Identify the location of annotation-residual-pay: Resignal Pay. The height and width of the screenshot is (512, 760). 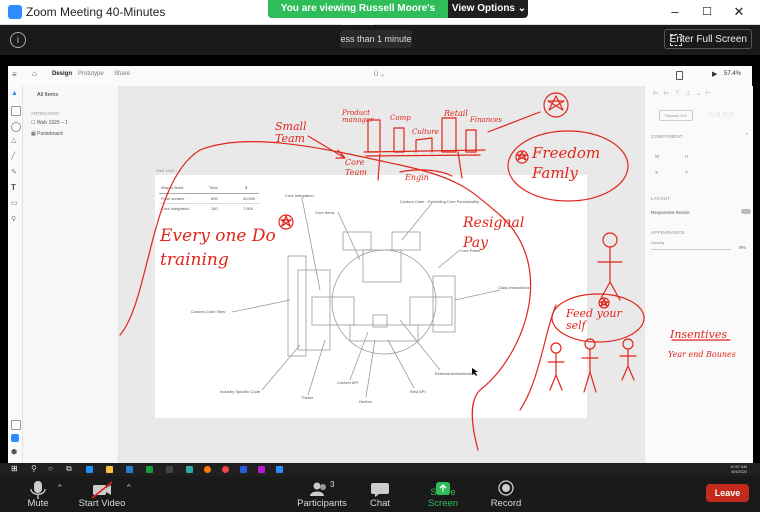
(494, 233).